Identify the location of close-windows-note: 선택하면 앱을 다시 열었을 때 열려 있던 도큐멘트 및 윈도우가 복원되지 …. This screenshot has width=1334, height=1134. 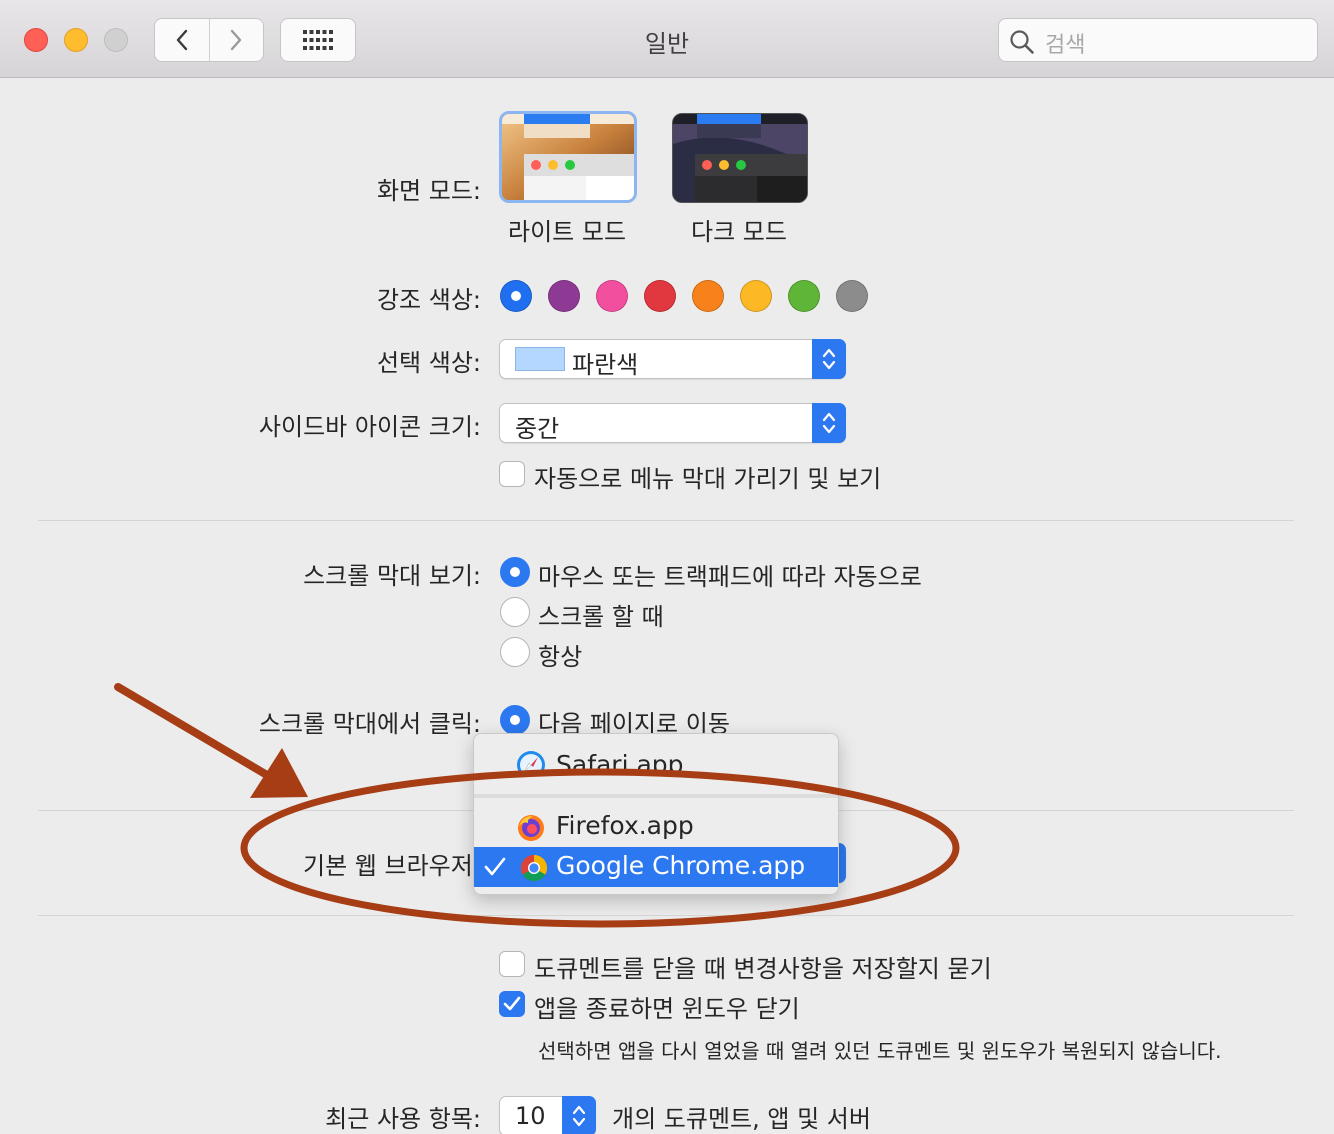
(880, 1051).